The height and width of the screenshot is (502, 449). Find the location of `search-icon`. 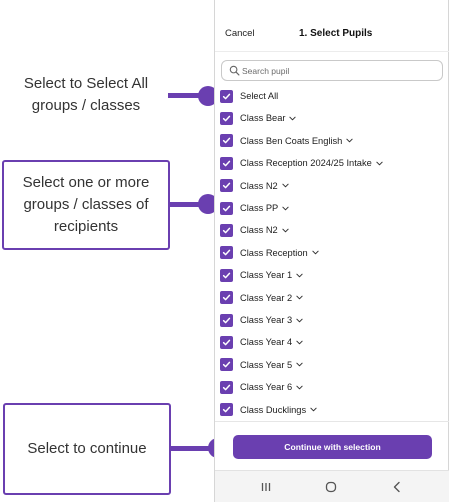

search-icon is located at coordinates (234, 70).